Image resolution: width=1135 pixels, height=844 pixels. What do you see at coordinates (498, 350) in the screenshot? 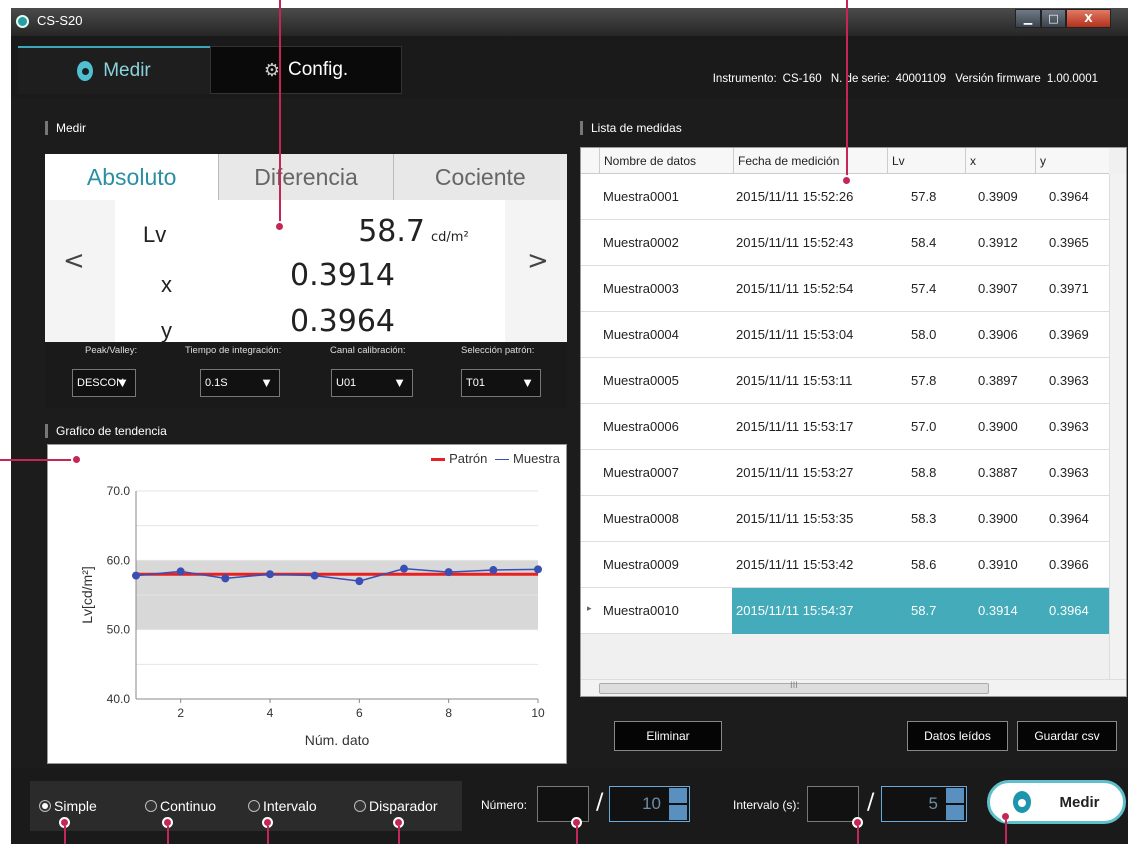
I see `pattern-selection-label: Selección patrón:` at bounding box center [498, 350].